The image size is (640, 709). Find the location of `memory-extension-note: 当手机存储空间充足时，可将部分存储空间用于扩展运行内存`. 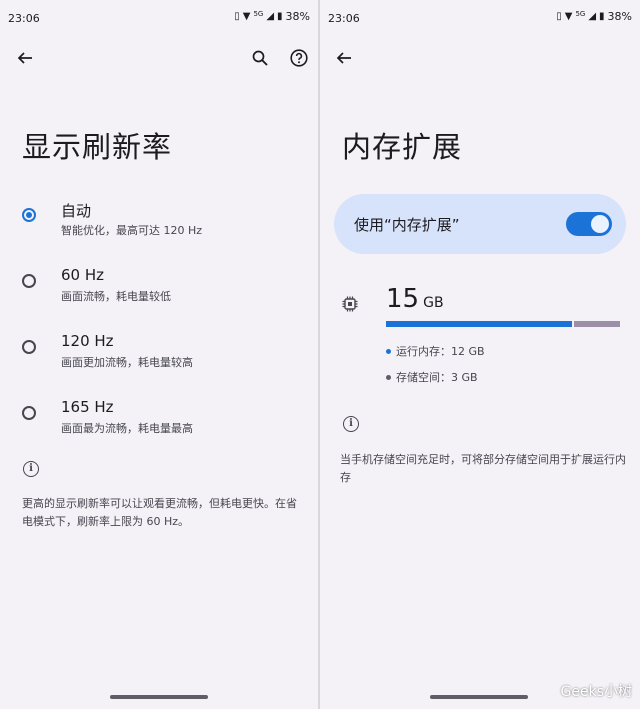

memory-extension-note: 当手机存储空间充足时，可将部分存储空间用于扩展运行内存 is located at coordinates (483, 468).